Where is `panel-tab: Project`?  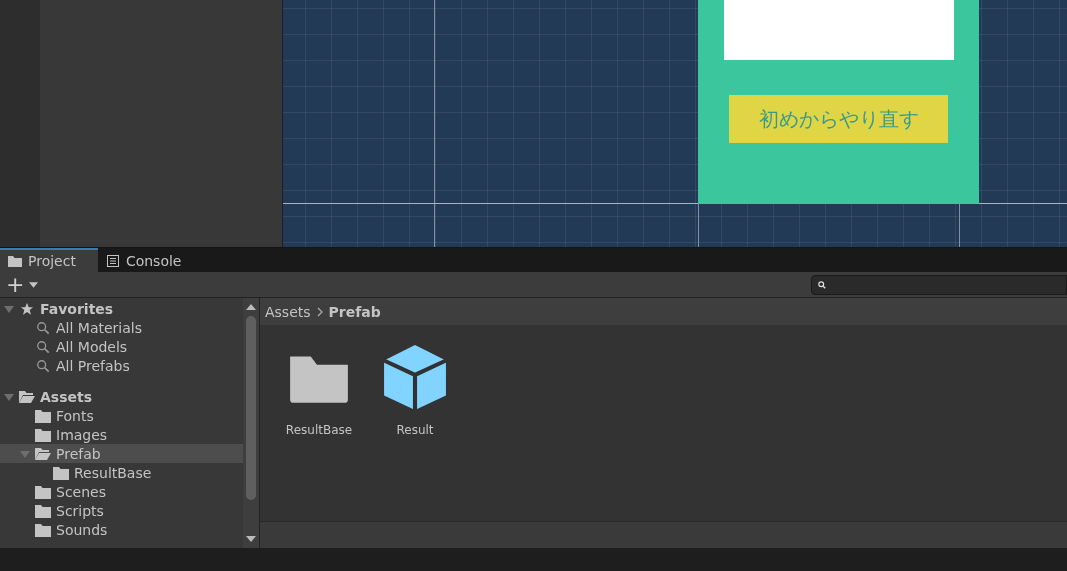 panel-tab: Project is located at coordinates (49, 260).